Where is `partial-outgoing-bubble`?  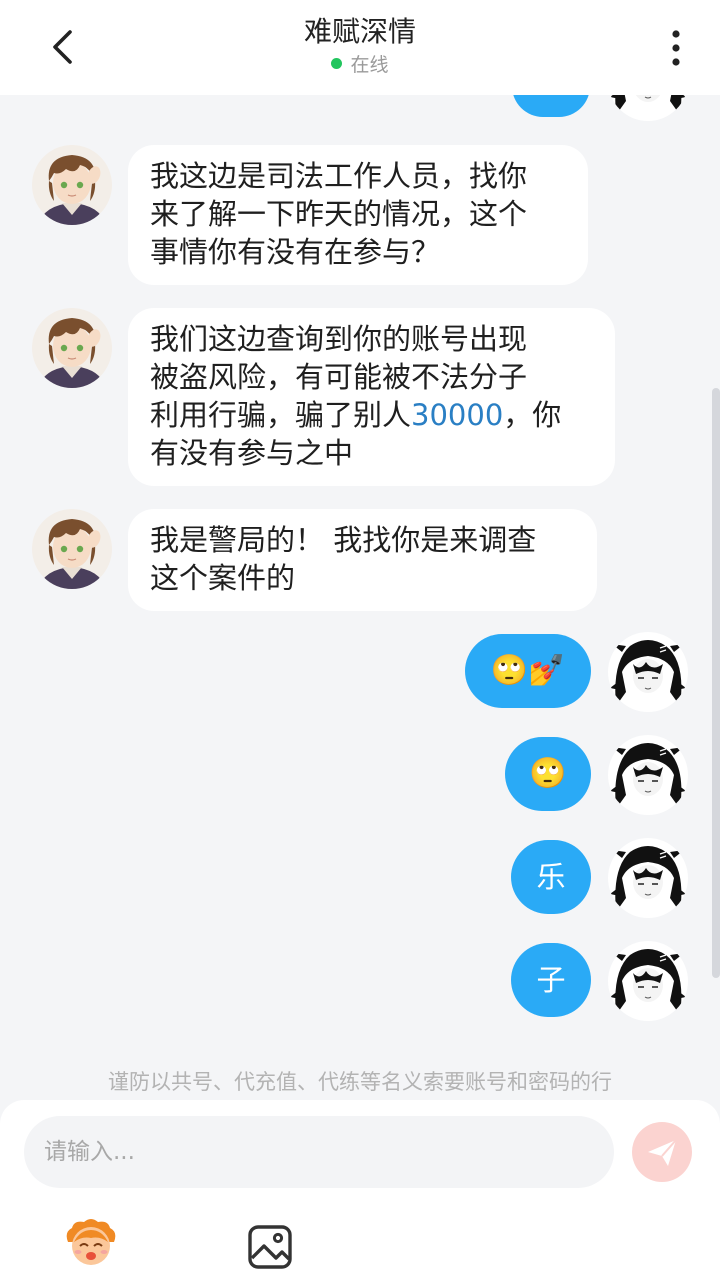 partial-outgoing-bubble is located at coordinates (551, 106).